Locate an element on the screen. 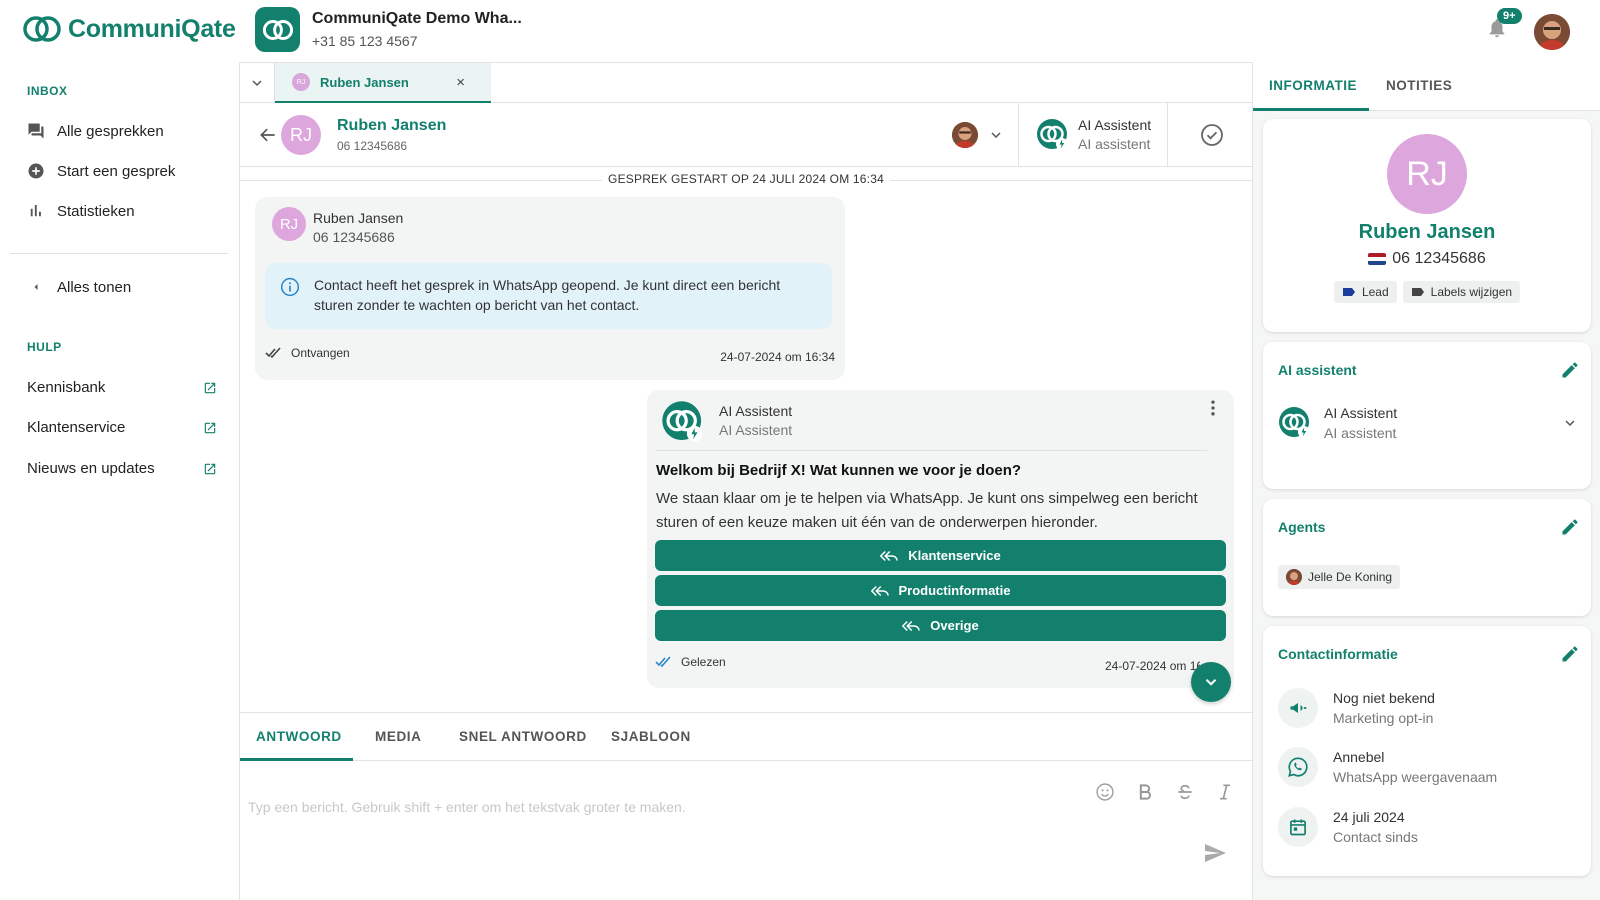 Image resolution: width=1600 pixels, height=900 pixels. tab-template: SJABLOON is located at coordinates (651, 736).